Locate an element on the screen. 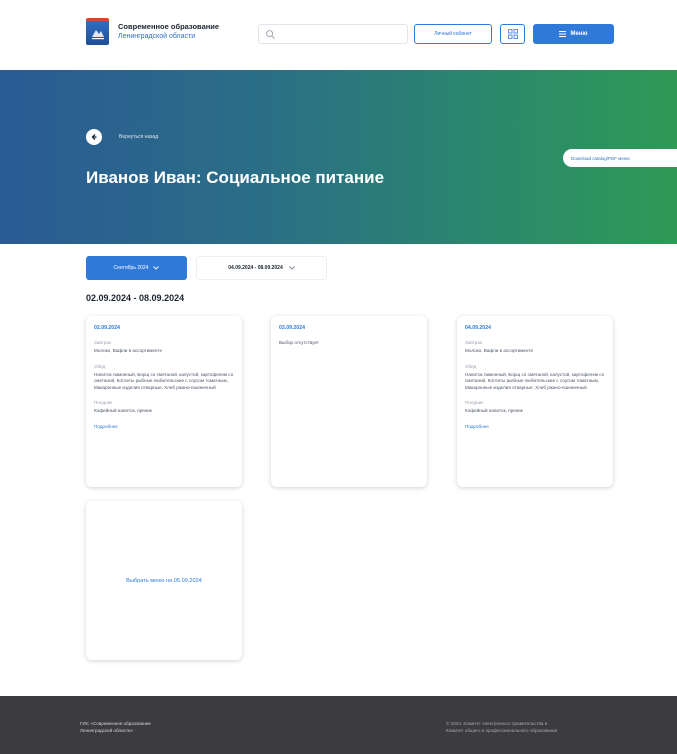  select-menu-link: Выбрать меню на 05.09.2024 is located at coordinates (164, 581).